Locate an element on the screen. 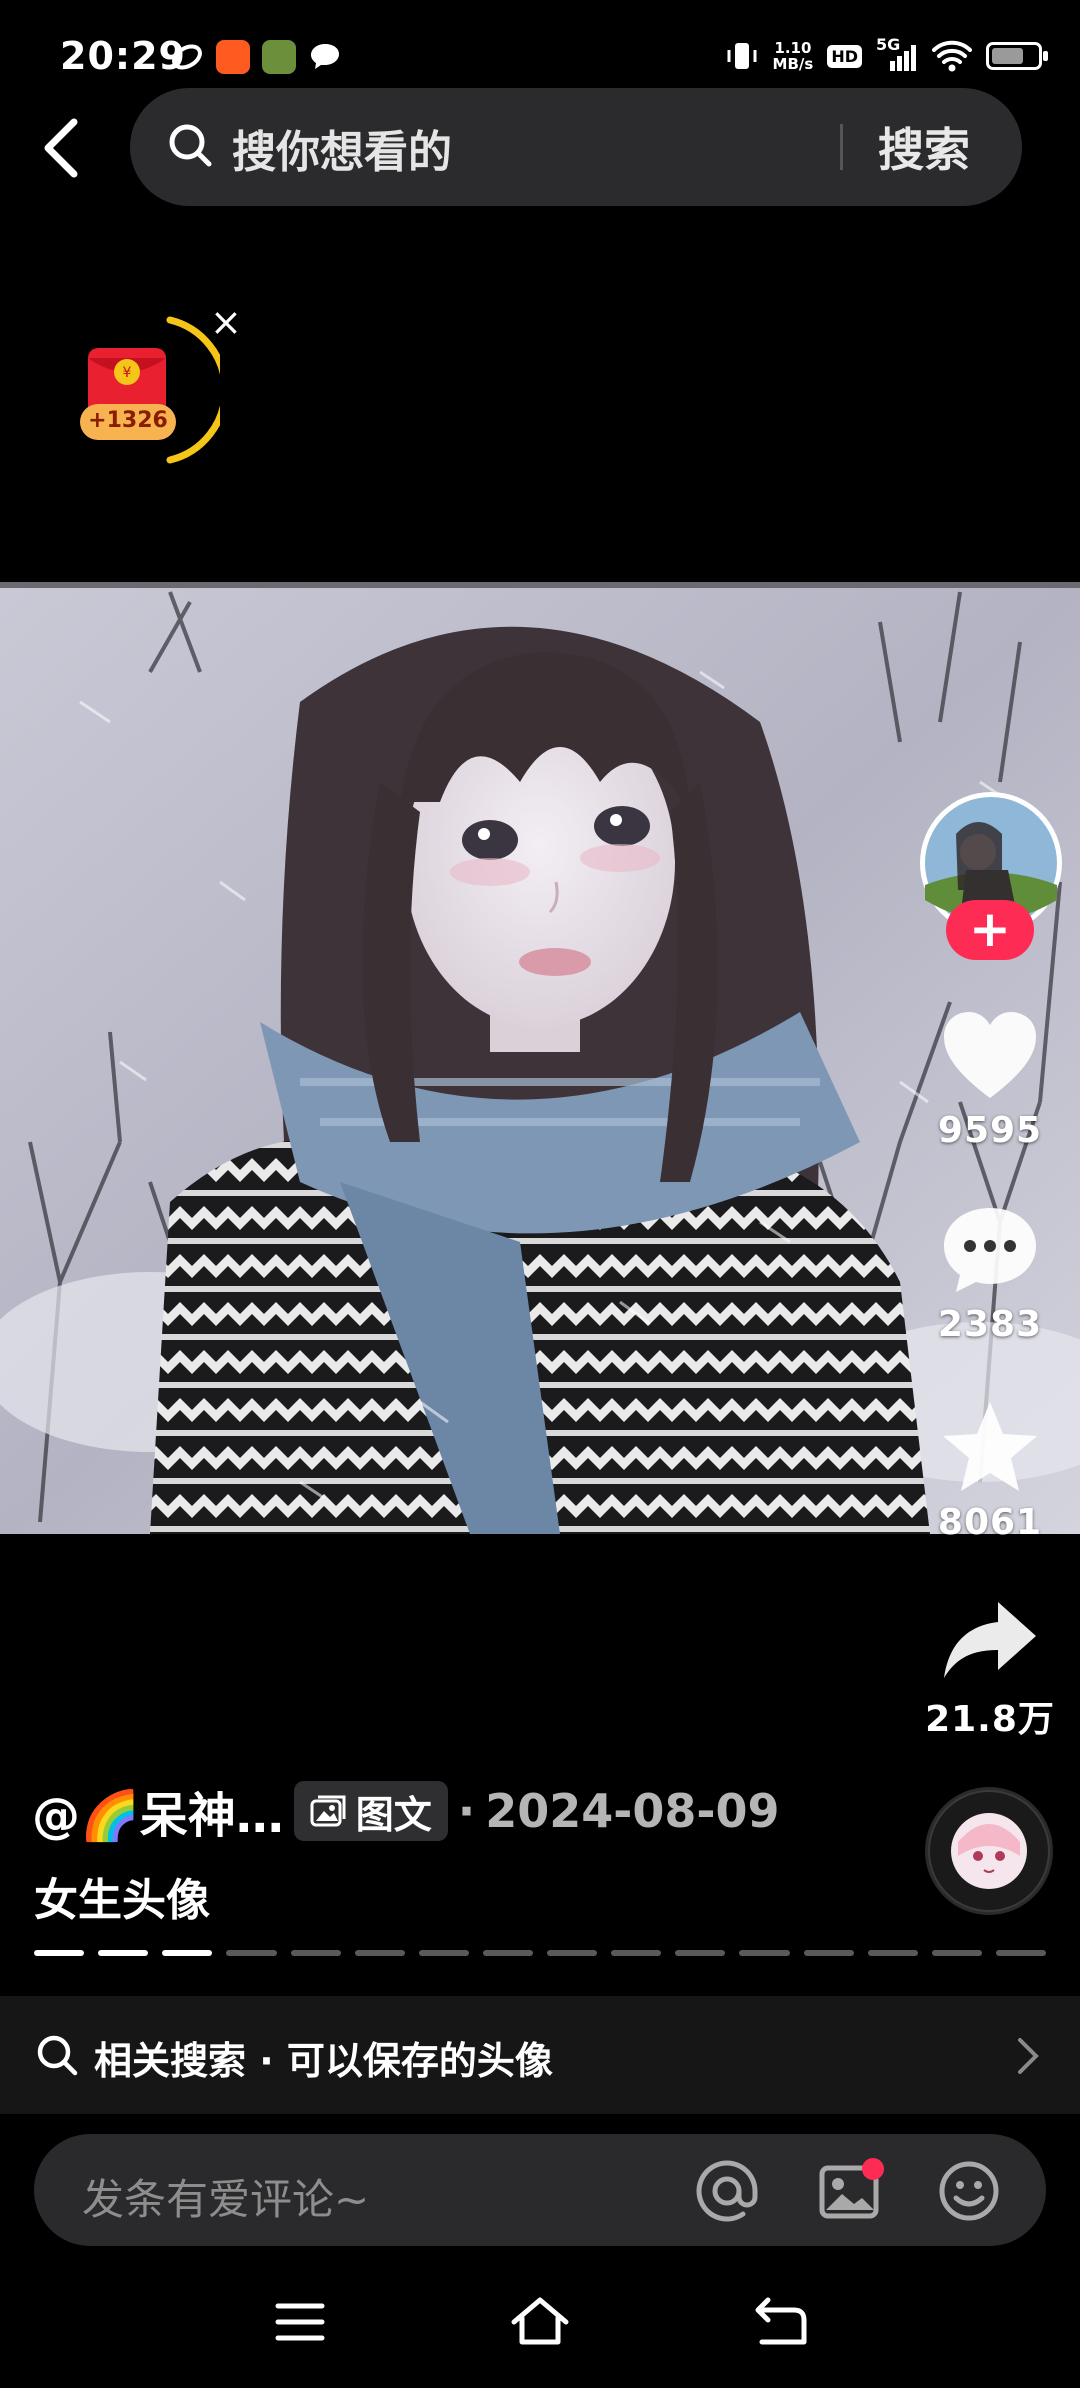 The width and height of the screenshot is (1080, 2388). comment-button: 2383 is located at coordinates (990, 1274).